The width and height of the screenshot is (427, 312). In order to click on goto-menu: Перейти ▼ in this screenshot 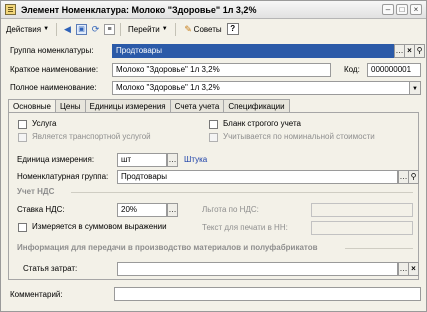, I will do `click(148, 29)`.